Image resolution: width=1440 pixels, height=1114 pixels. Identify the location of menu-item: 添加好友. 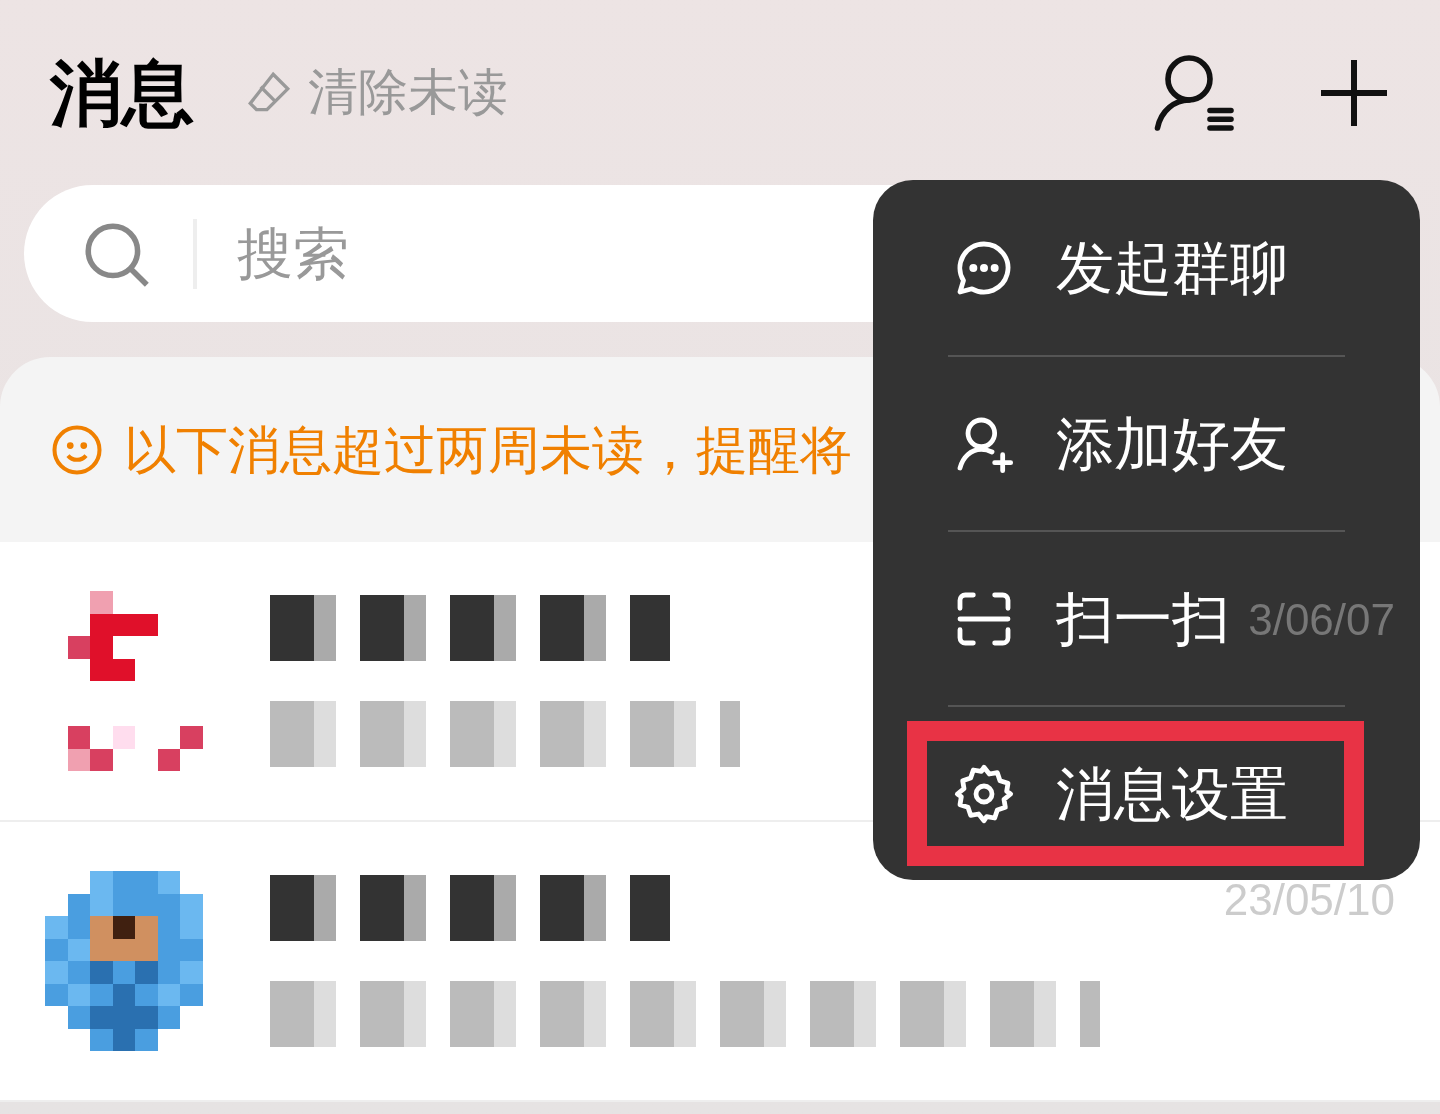
(1120, 443).